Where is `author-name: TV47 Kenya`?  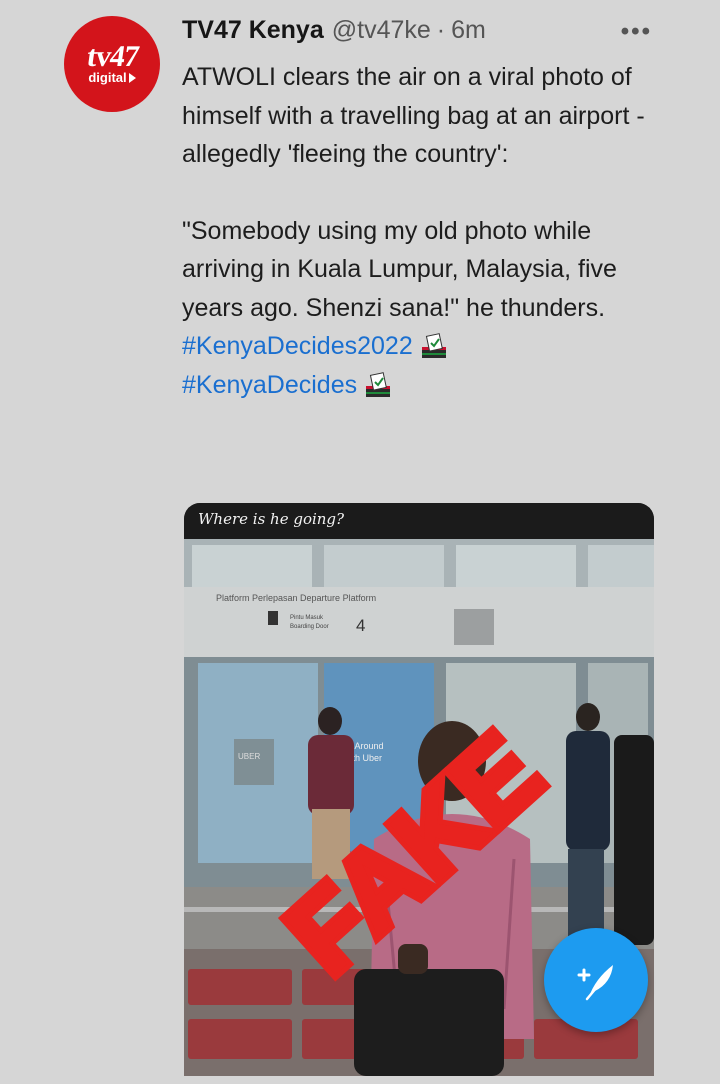
author-name: TV47 Kenya is located at coordinates (253, 30).